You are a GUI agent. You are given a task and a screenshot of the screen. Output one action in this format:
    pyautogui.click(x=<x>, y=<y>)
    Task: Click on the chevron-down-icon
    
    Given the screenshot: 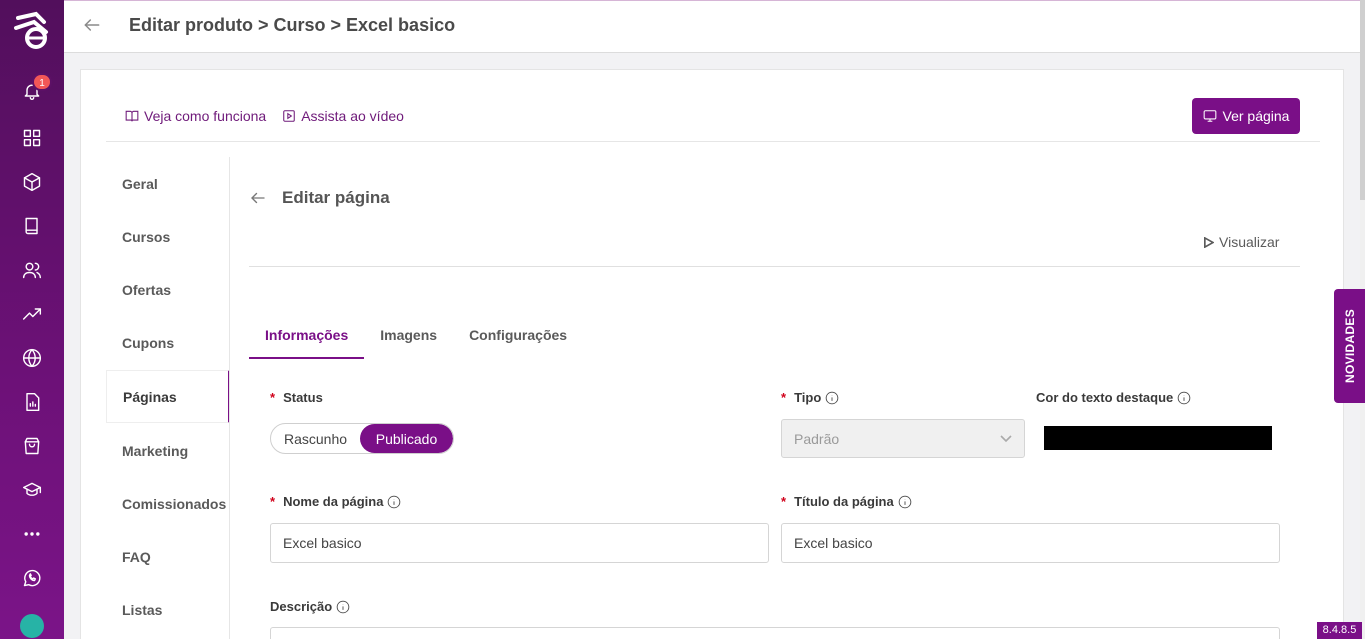 What is the action you would take?
    pyautogui.click(x=1006, y=439)
    